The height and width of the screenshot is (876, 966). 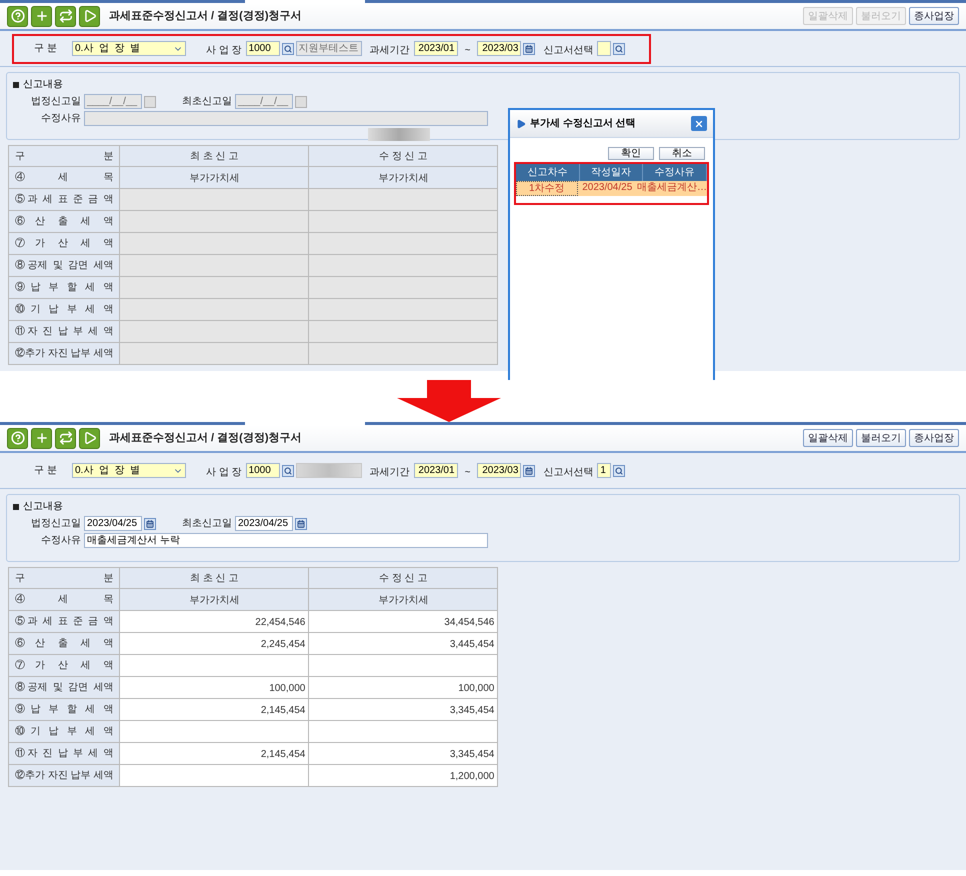 I want to click on blurred-field, so click(x=329, y=470).